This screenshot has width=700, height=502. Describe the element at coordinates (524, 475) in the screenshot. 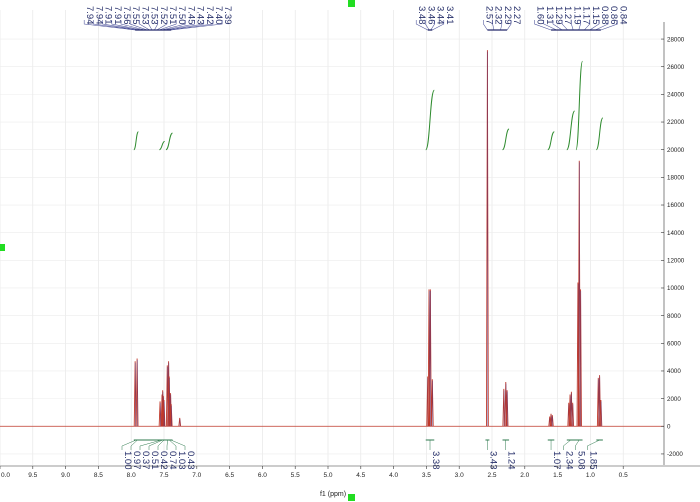

I see `x-tick-label: 2.0` at that location.